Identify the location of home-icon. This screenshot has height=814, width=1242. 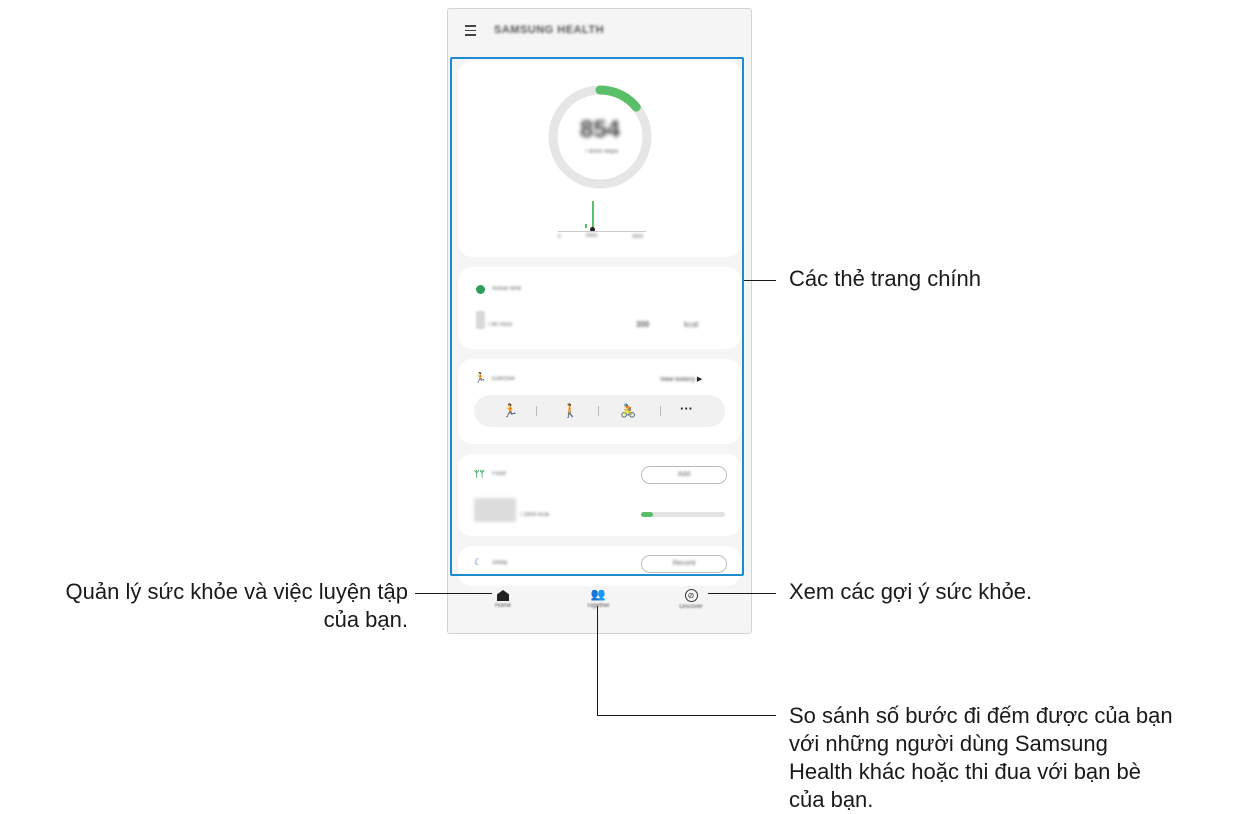
(503, 595).